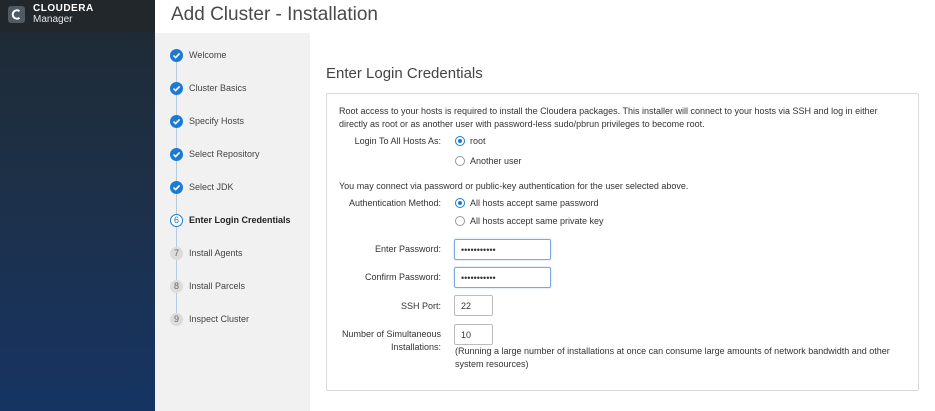 Image resolution: width=935 pixels, height=411 pixels. I want to click on step-label: Cluster Basics, so click(218, 88).